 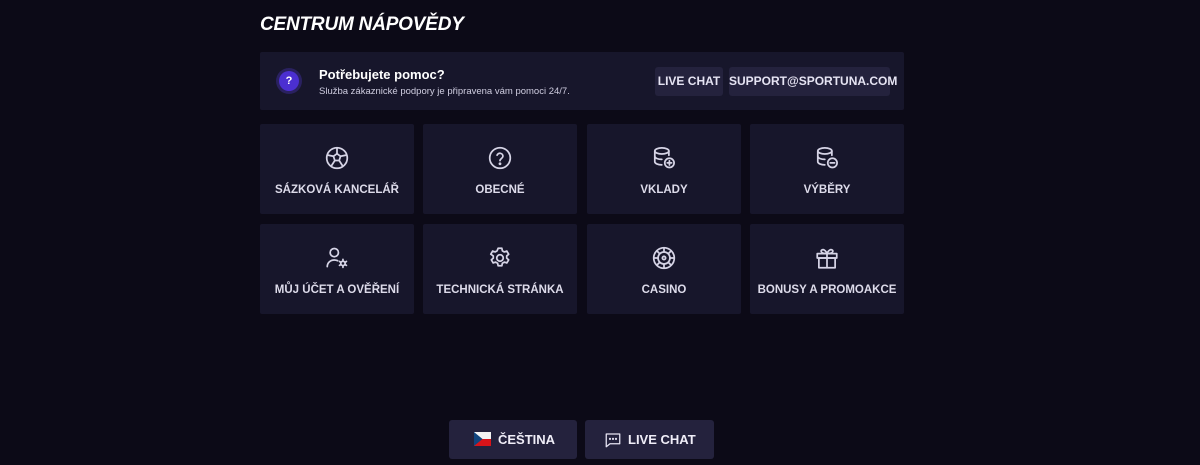 What do you see at coordinates (827, 158) in the screenshot?
I see `coins-minus-icon` at bounding box center [827, 158].